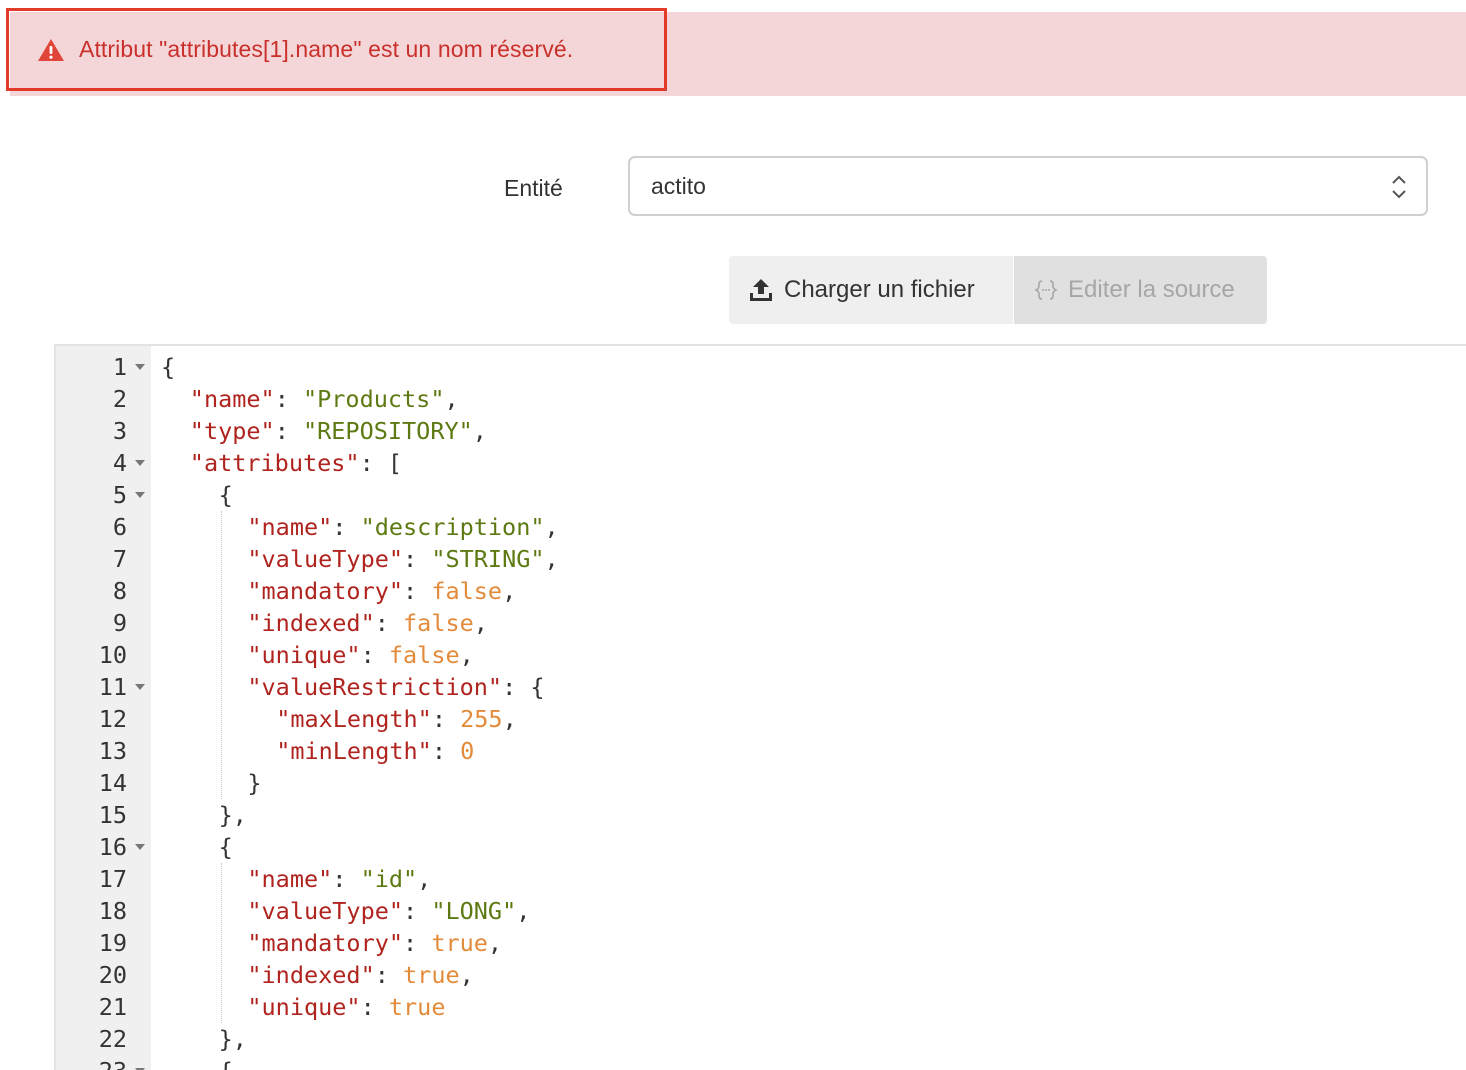 This screenshot has height=1070, width=1466. I want to click on line-number: 16, so click(112, 847).